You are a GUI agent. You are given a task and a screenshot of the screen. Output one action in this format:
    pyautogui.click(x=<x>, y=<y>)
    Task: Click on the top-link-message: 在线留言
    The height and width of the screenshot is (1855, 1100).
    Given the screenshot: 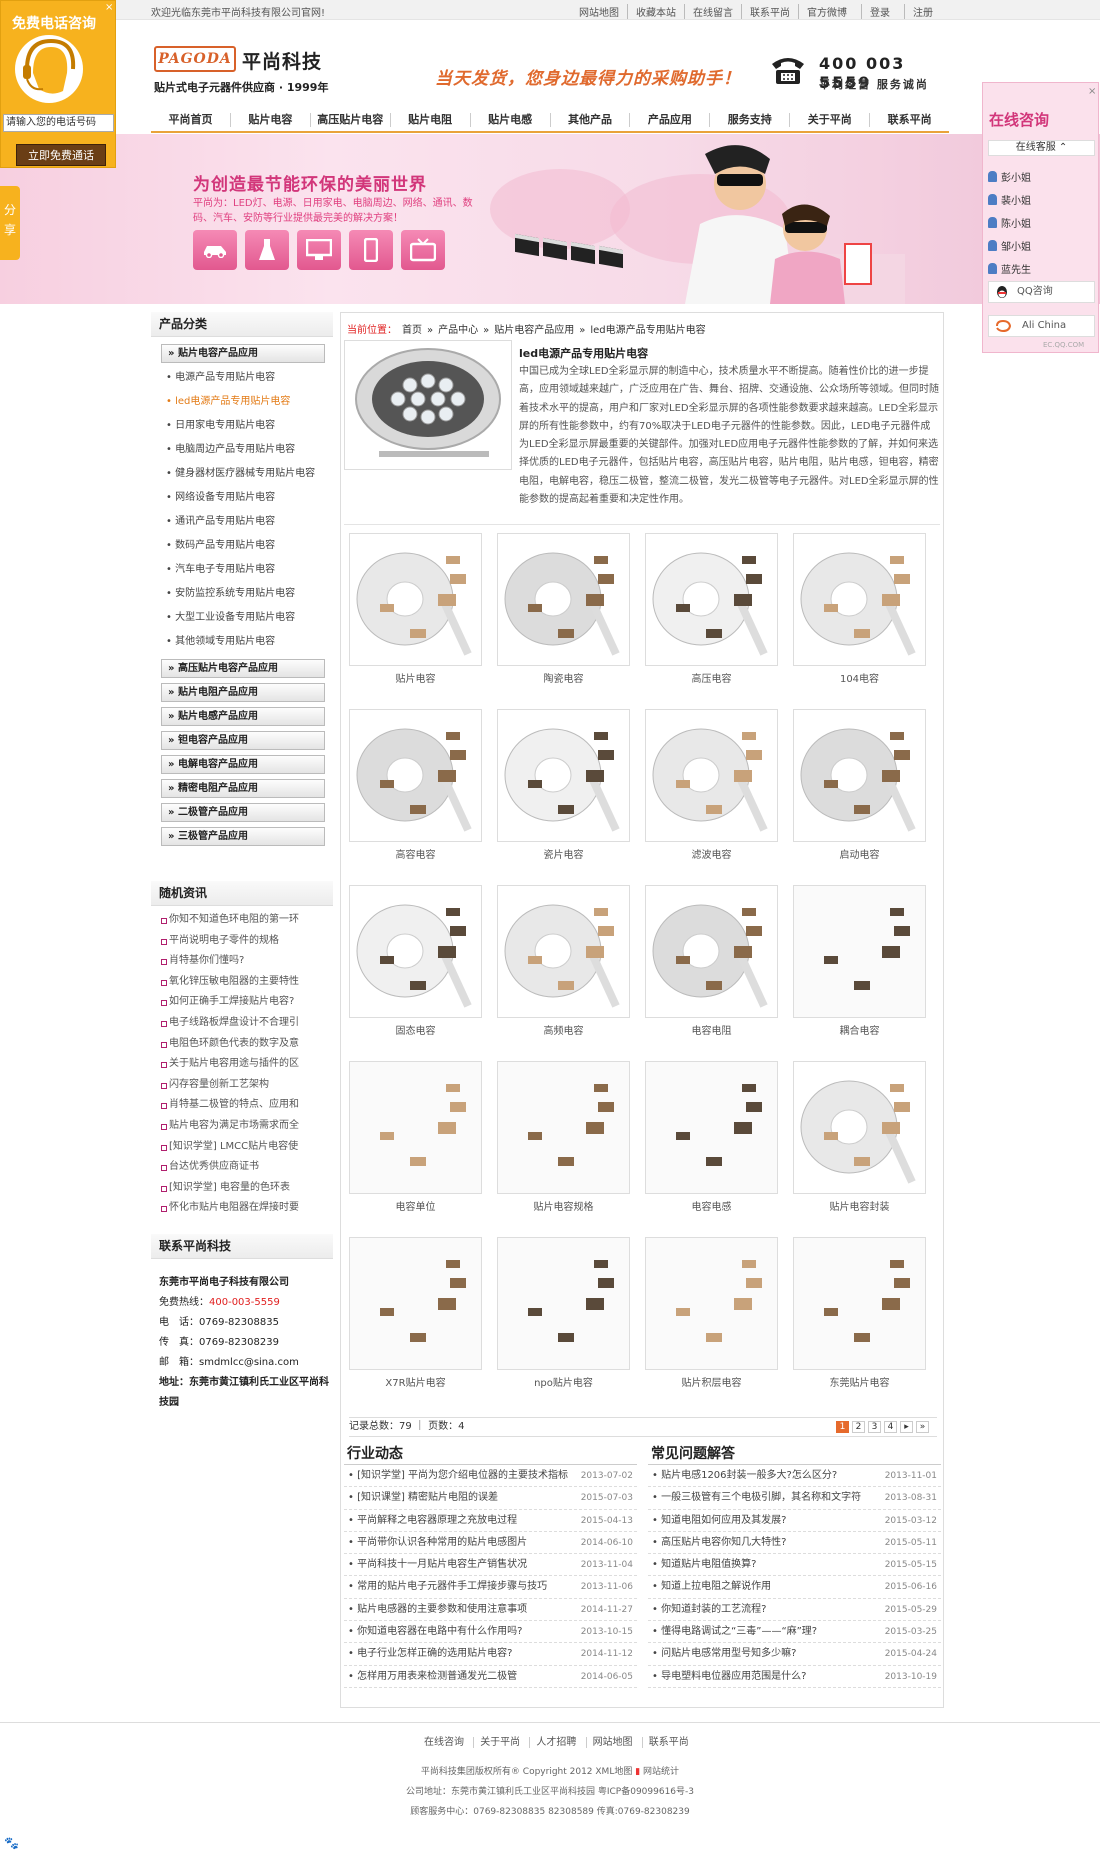 What is the action you would take?
    pyautogui.click(x=712, y=11)
    